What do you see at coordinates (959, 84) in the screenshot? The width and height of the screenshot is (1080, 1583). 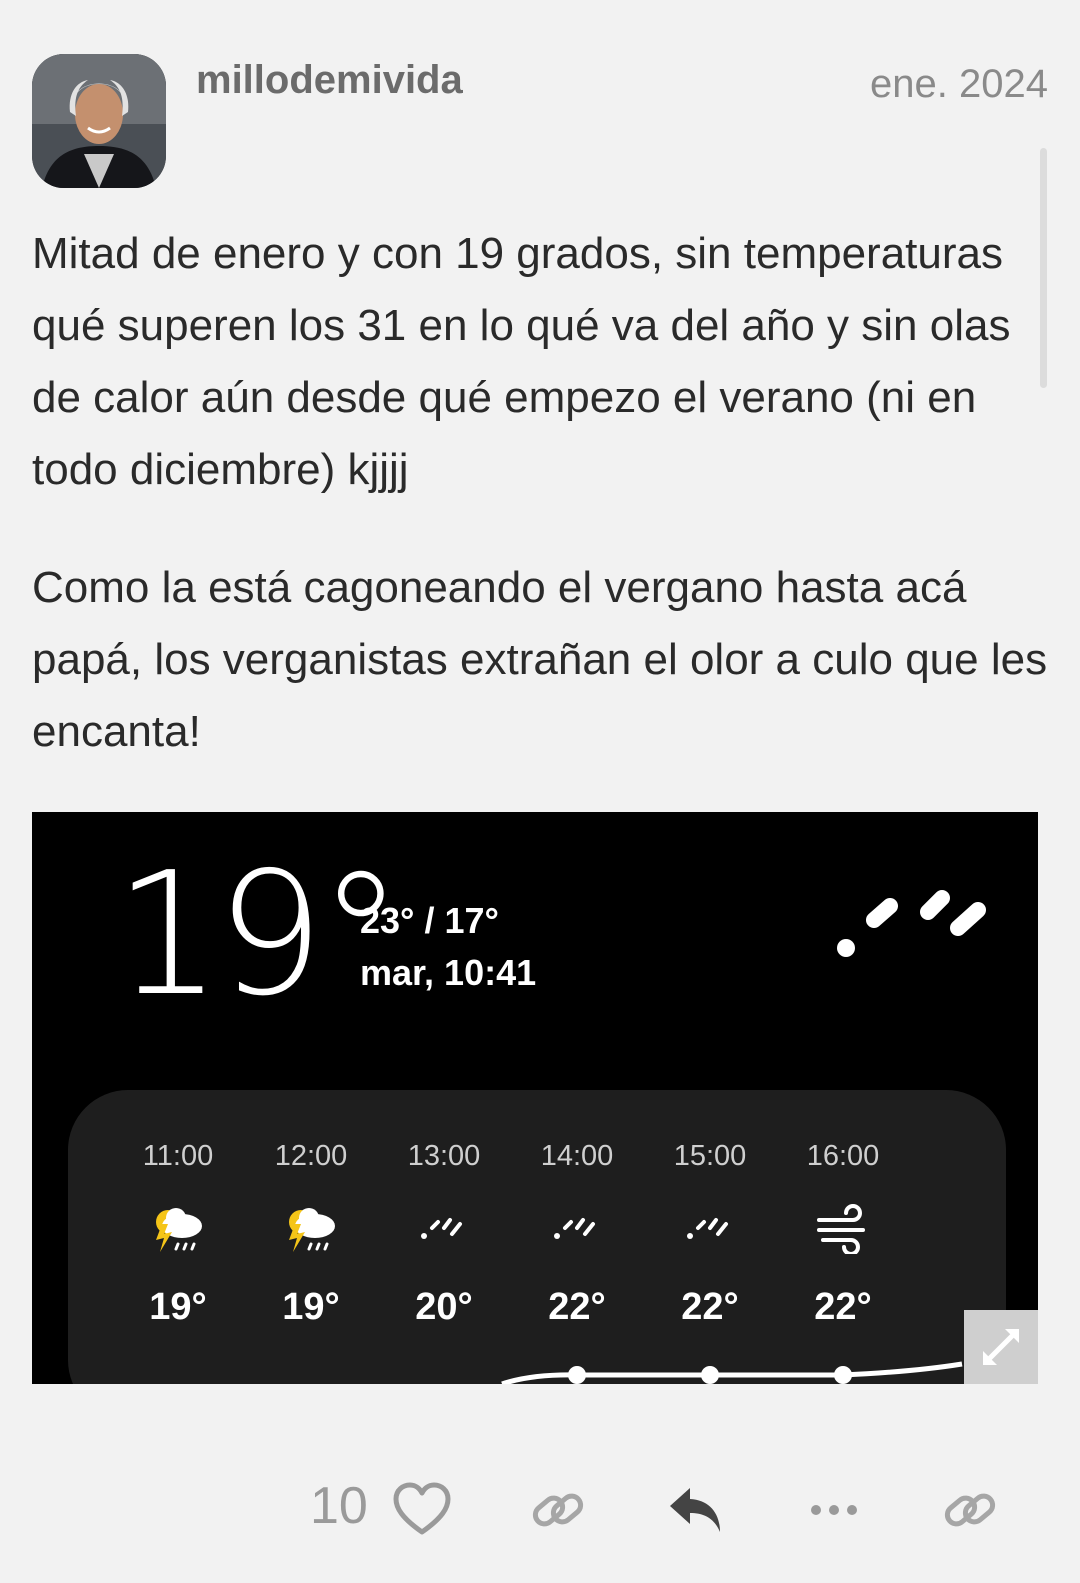 I see `post-date: ene. 2024` at bounding box center [959, 84].